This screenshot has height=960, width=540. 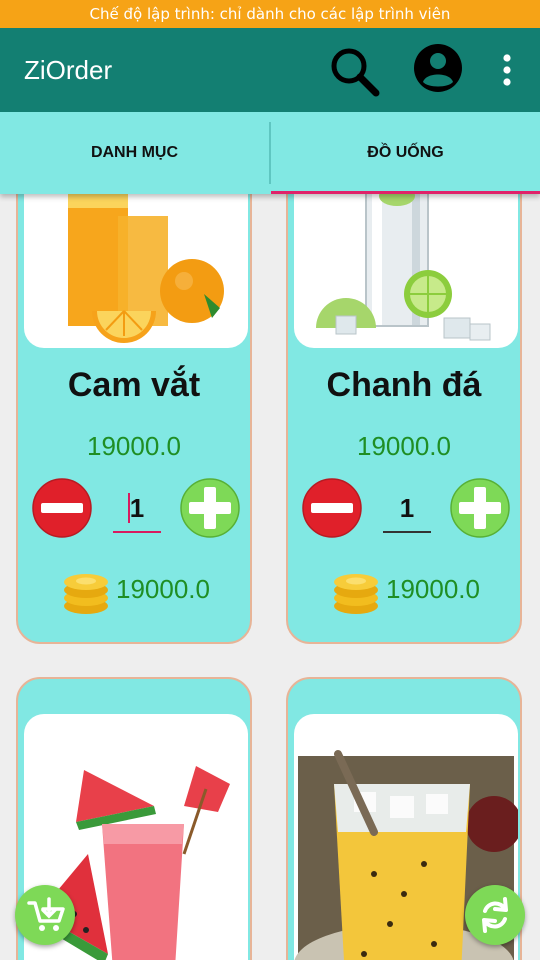 What do you see at coordinates (146, 268) in the screenshot?
I see `orange-juice-image` at bounding box center [146, 268].